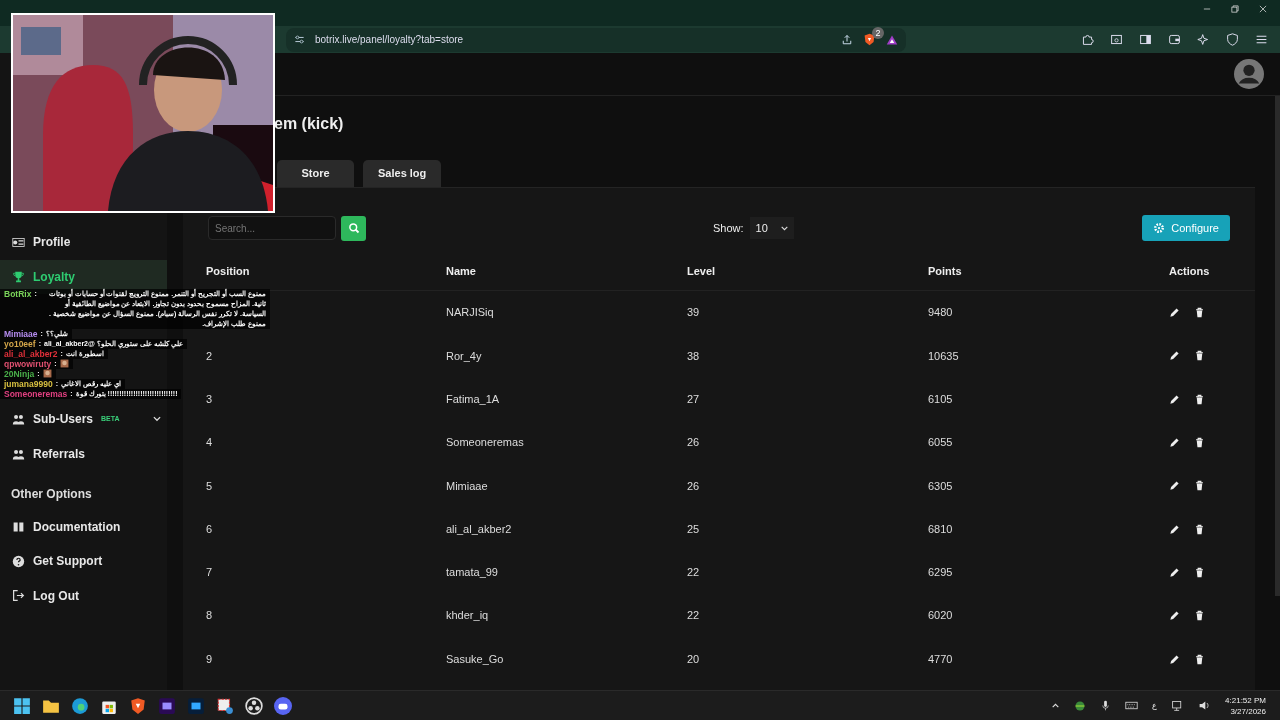  Describe the element at coordinates (1245, 711) in the screenshot. I see `clock-date: 3/27/2026` at that location.